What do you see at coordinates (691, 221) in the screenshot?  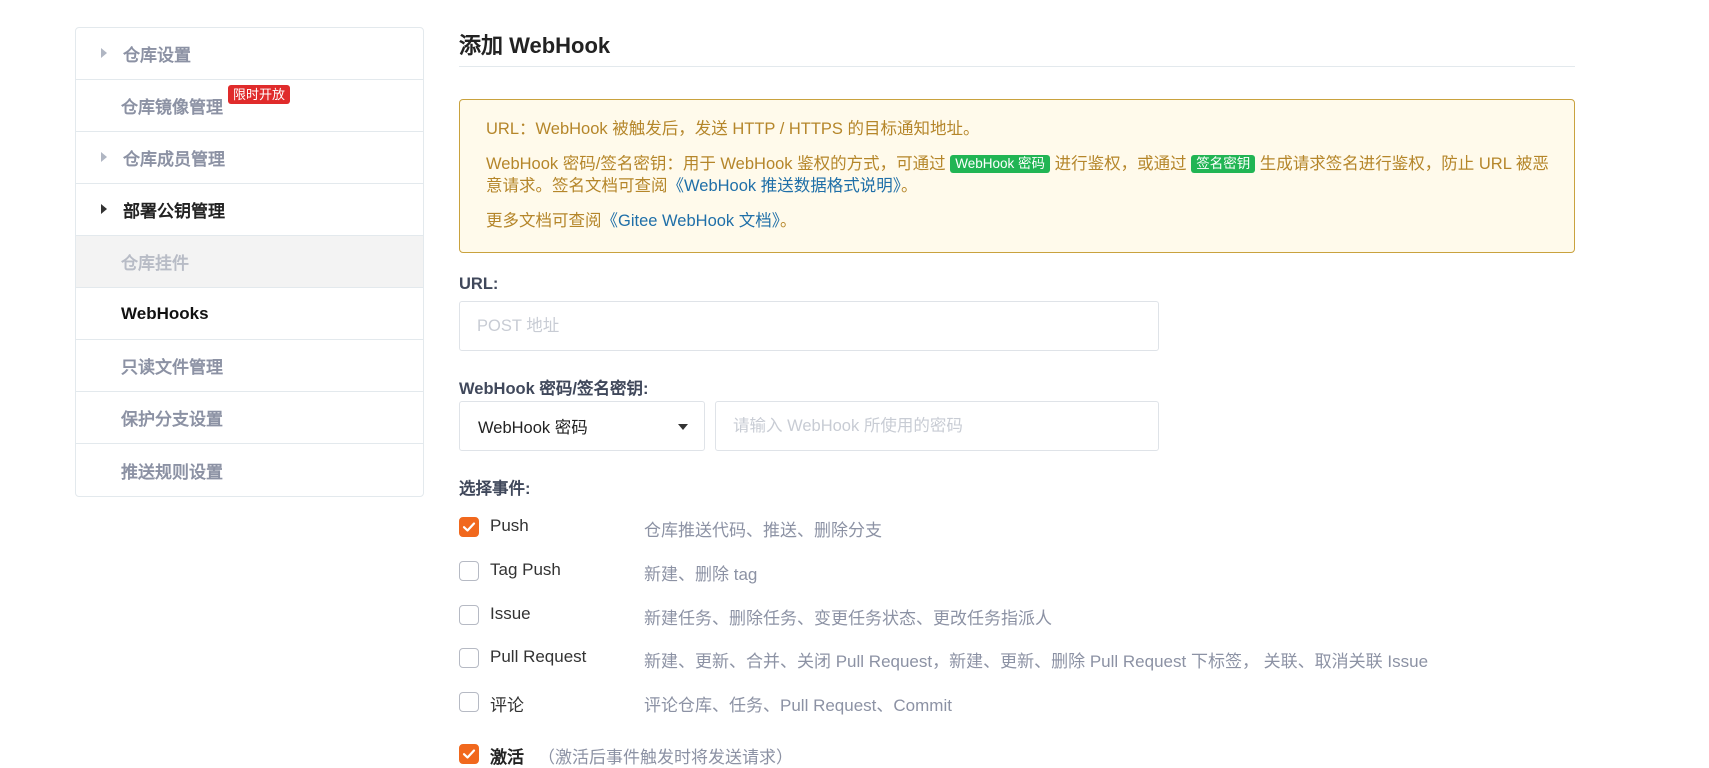 I see `link-gitee-webhook-docs: 《Gitee WebHook 文档》` at bounding box center [691, 221].